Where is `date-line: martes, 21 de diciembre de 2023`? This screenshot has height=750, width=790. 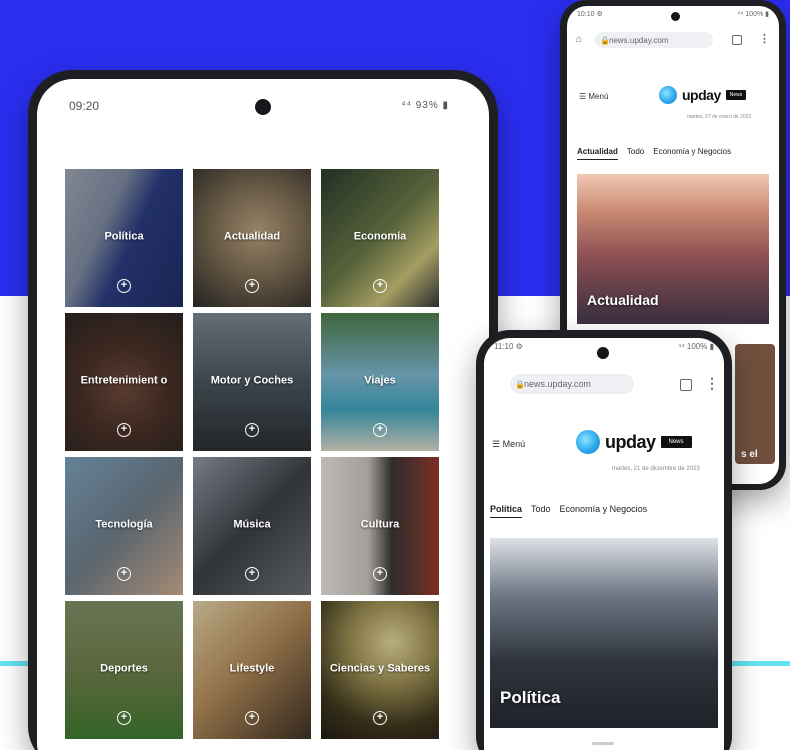
date-line: martes, 21 de diciembre de 2023 is located at coordinates (656, 469).